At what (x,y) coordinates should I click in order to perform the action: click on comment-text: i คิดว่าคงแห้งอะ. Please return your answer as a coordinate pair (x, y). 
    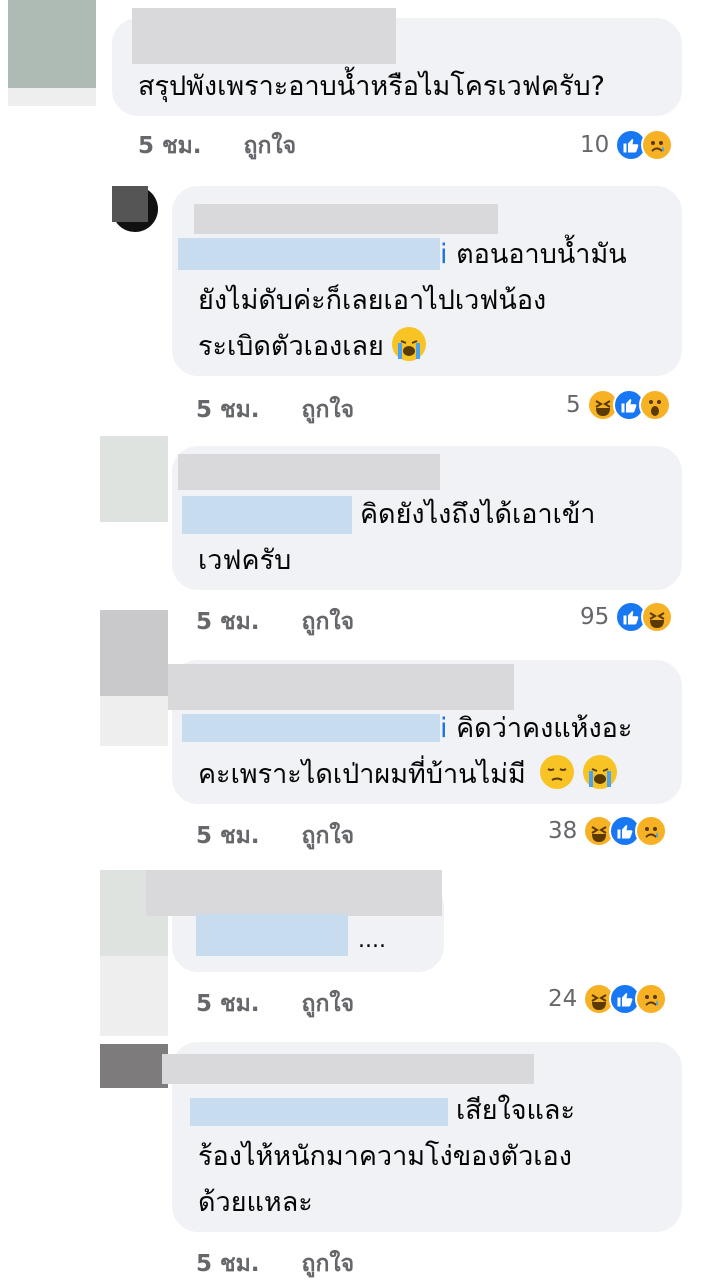
    Looking at the image, I should click on (536, 728).